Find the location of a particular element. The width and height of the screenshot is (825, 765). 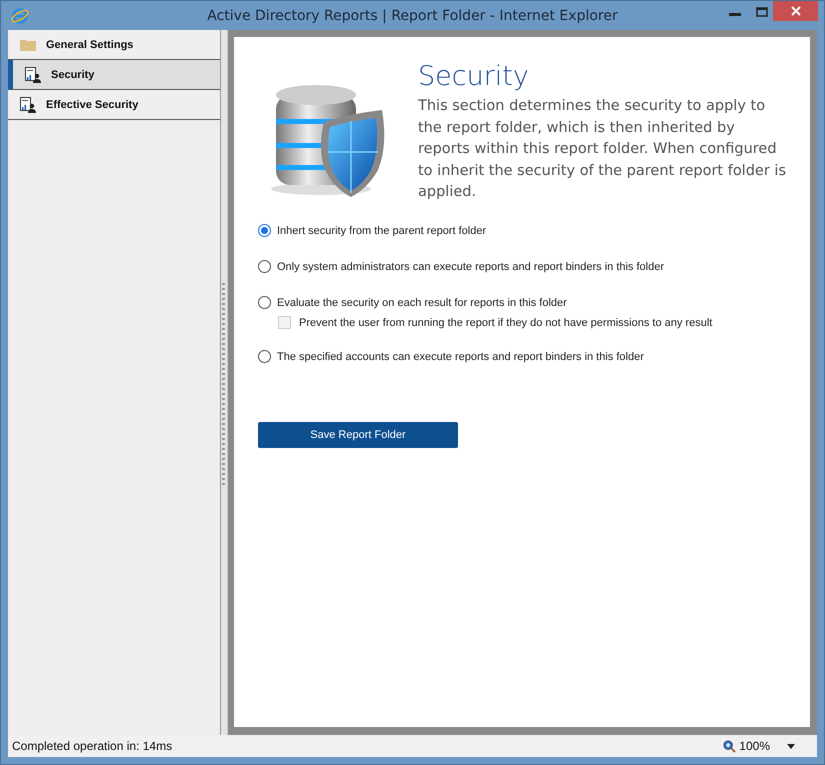

option-label: Inhert security from the parent report folder is located at coordinates (381, 230).